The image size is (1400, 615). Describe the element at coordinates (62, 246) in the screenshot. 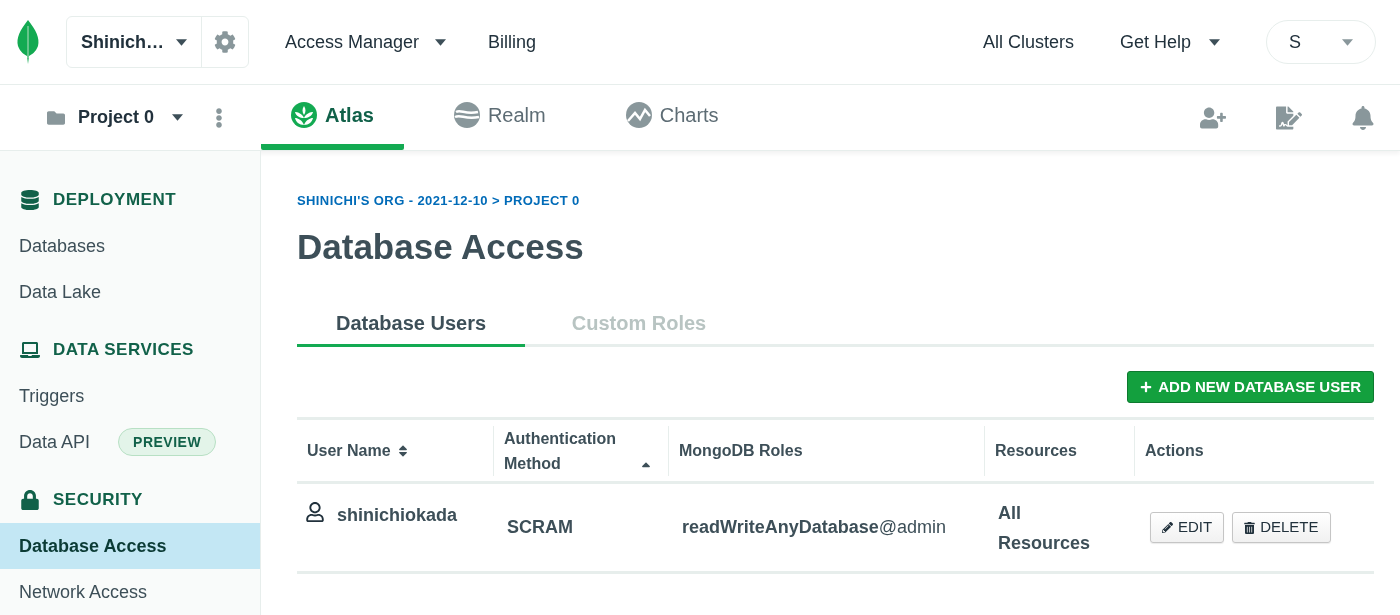

I see `sidebar-item-label: Databases` at that location.